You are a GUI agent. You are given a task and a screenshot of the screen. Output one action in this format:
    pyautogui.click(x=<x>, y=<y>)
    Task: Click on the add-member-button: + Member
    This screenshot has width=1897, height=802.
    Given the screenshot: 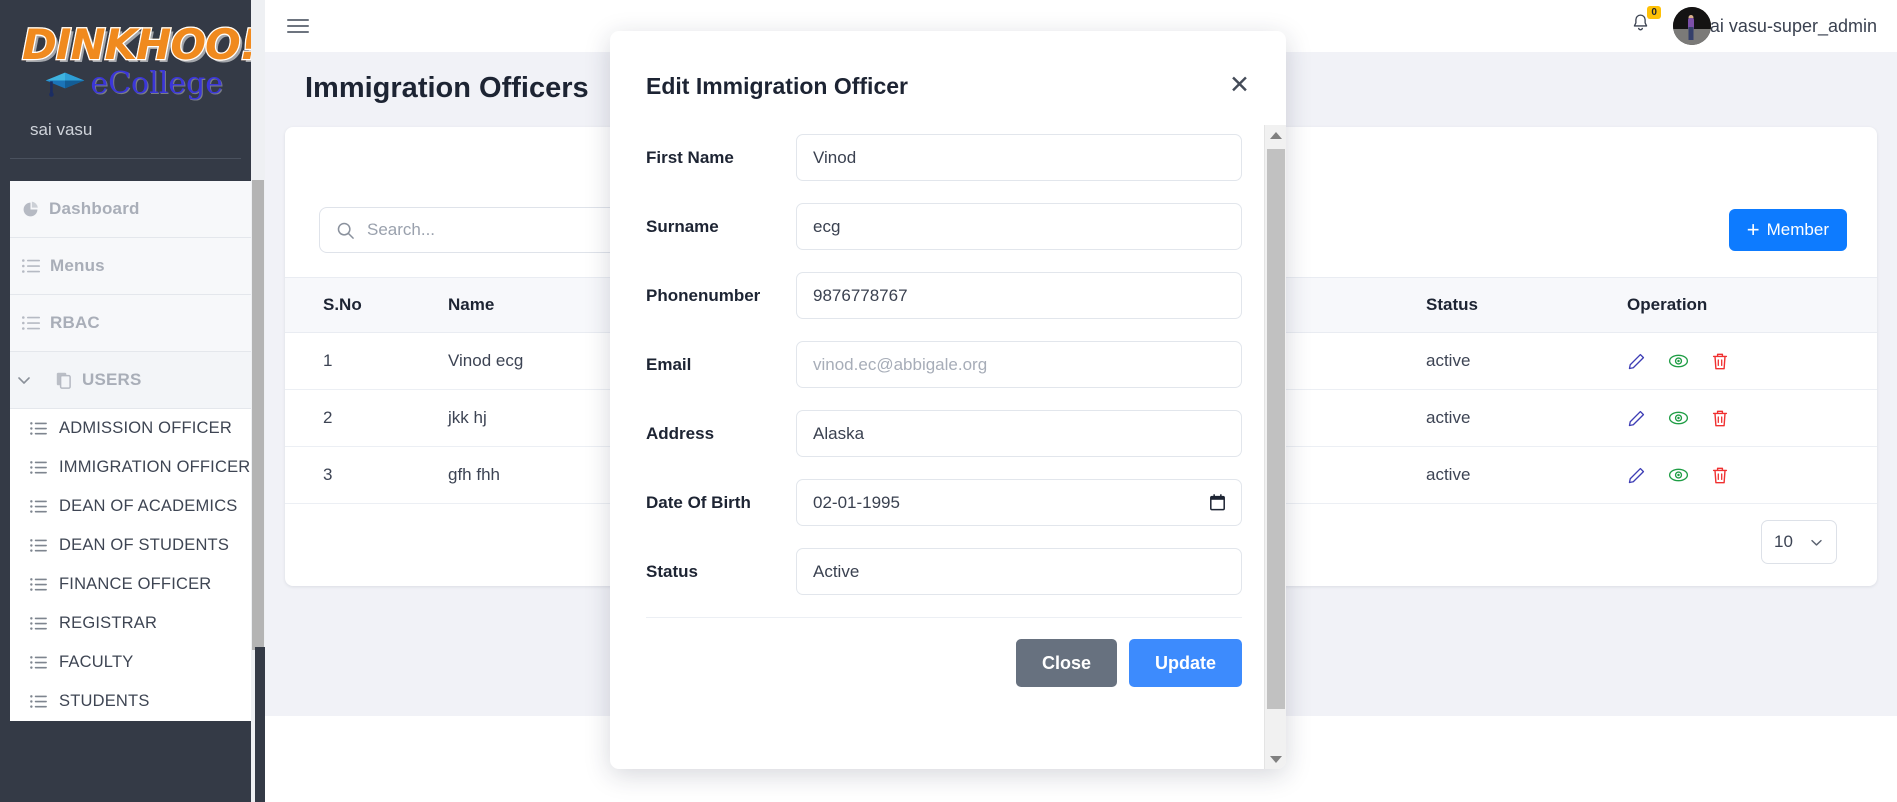 What is the action you would take?
    pyautogui.click(x=1787, y=230)
    